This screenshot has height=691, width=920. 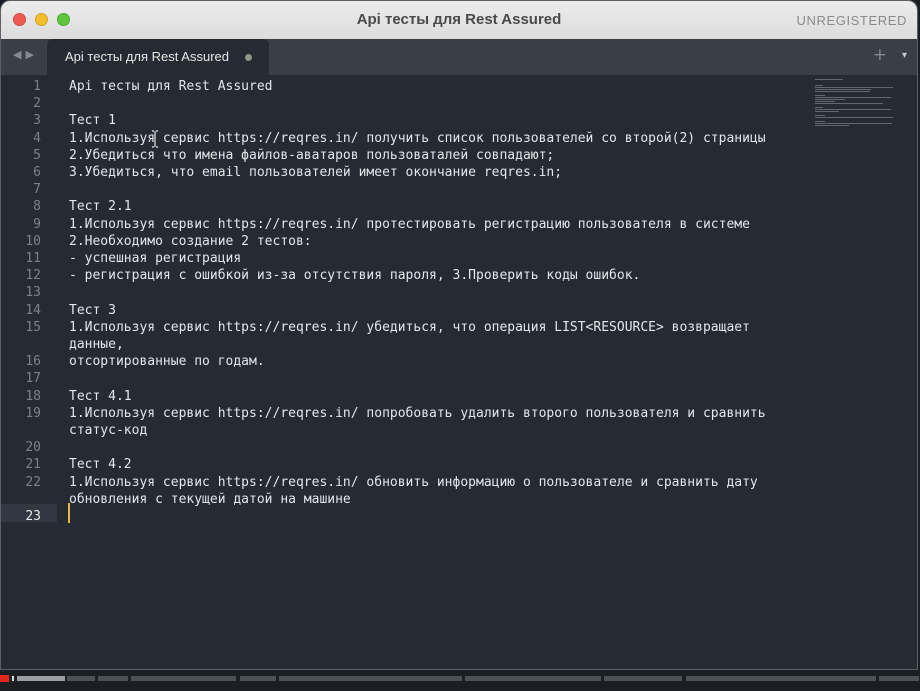 I want to click on tab-navigation: ◀▶, so click(x=25, y=54).